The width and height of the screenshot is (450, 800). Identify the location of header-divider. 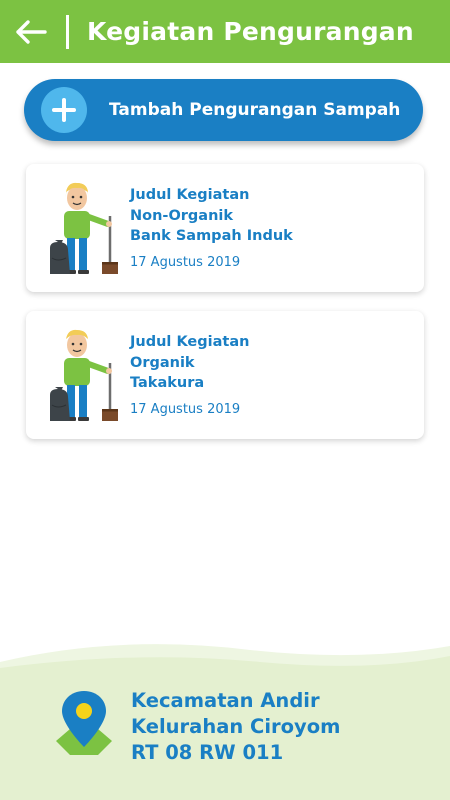
(67, 31).